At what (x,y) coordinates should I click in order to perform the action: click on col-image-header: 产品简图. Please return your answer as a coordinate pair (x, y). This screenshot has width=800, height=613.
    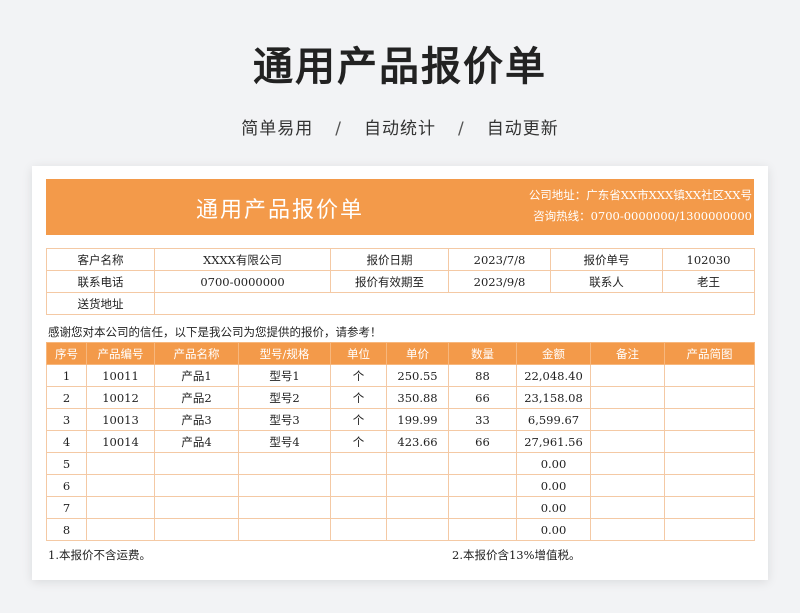
    Looking at the image, I should click on (709, 353).